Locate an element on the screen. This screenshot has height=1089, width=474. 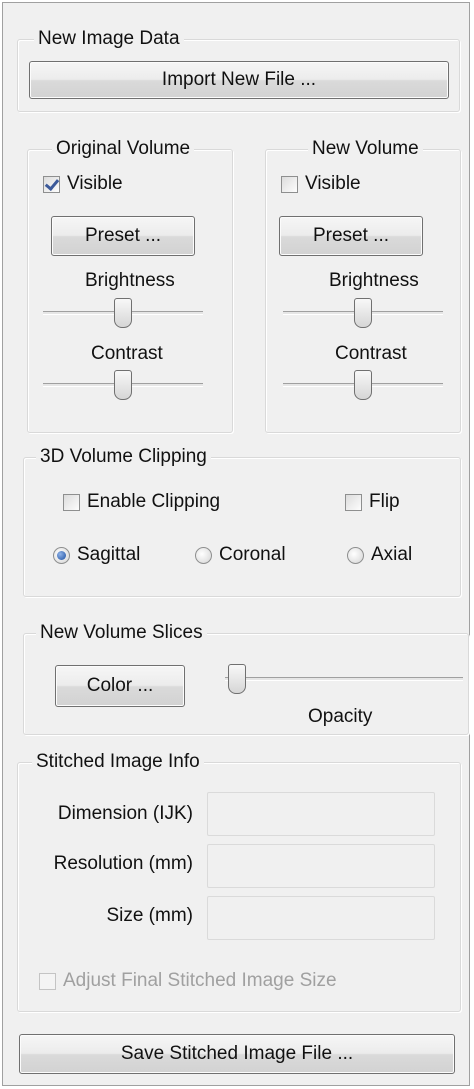
original-volume-title: Original Volume is located at coordinates (123, 149).